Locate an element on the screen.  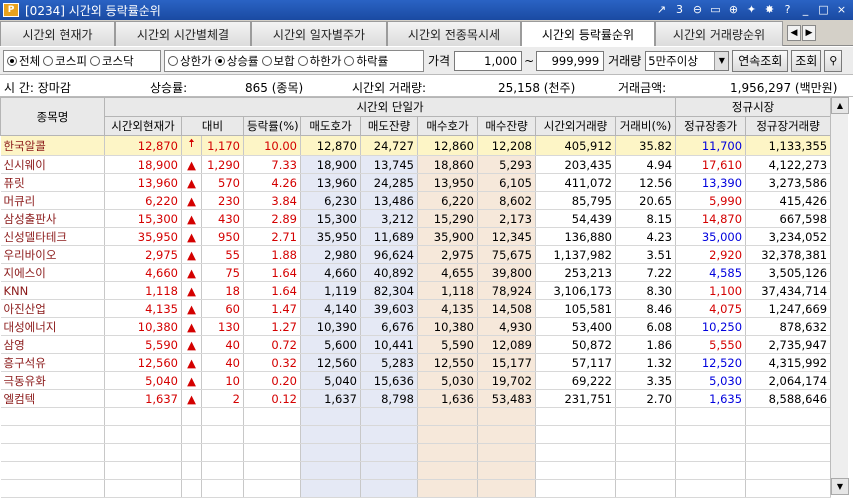
stock-name: 신시웨이 is located at coordinates (52, 164).